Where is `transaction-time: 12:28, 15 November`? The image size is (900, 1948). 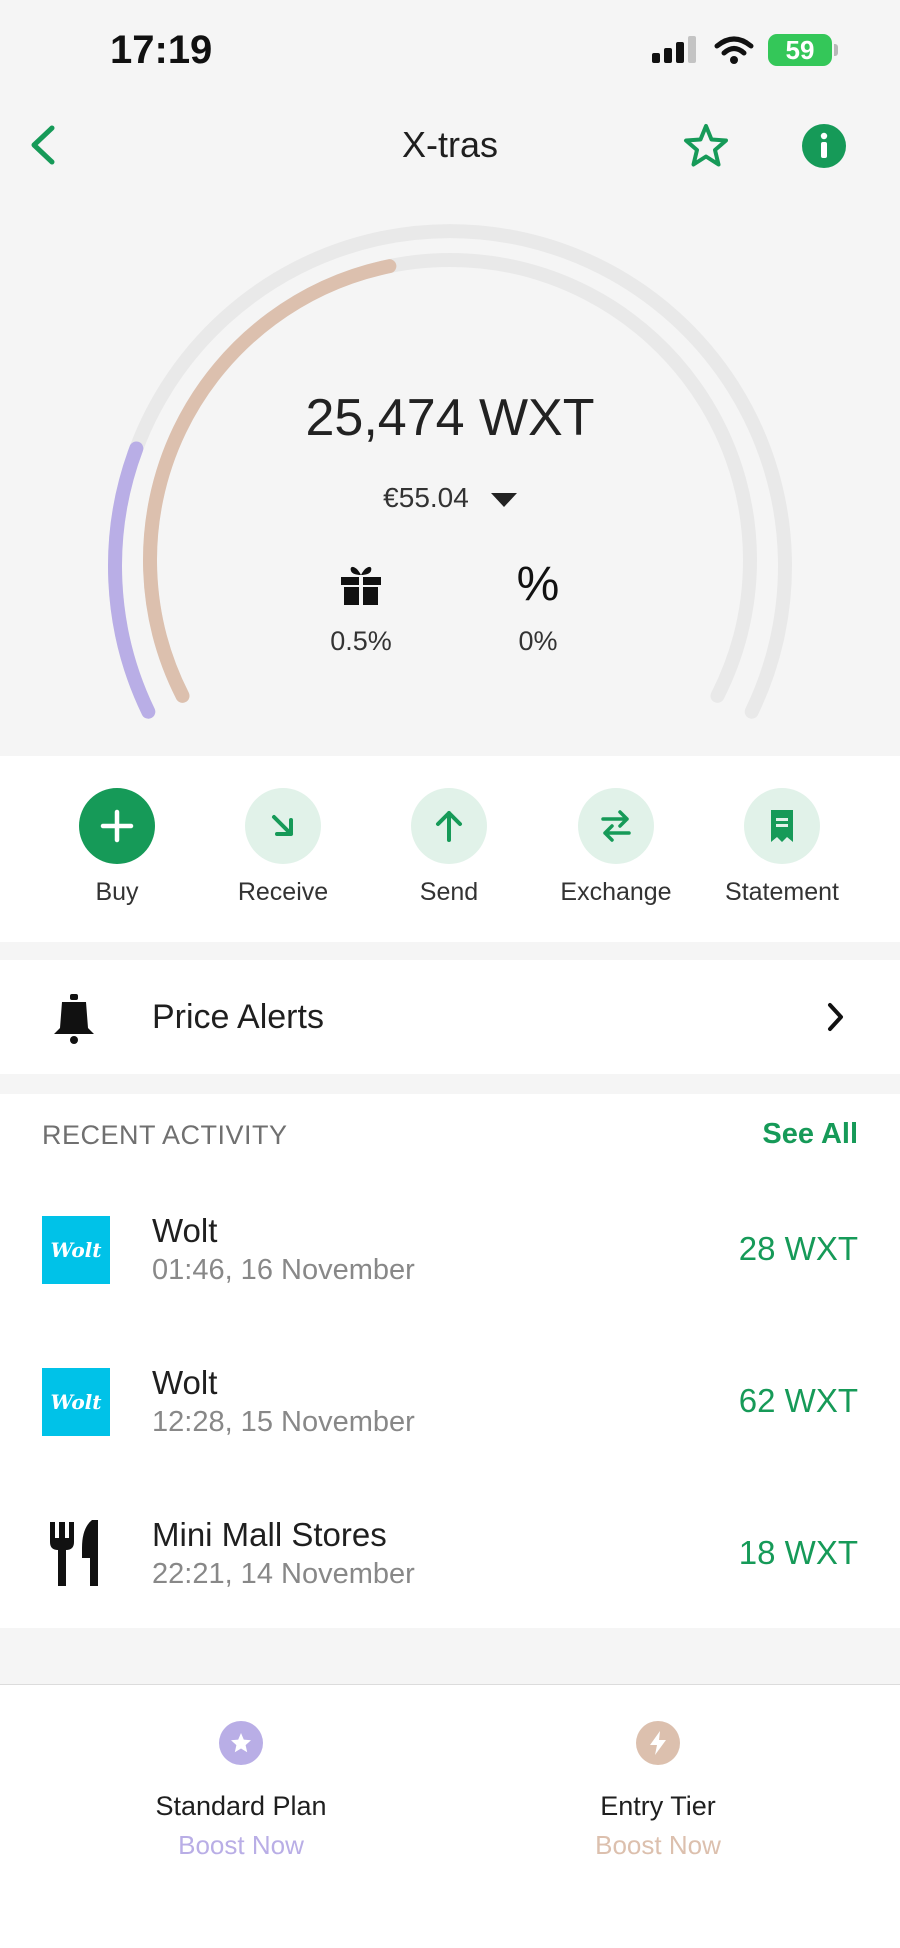 transaction-time: 12:28, 15 November is located at coordinates (283, 1422).